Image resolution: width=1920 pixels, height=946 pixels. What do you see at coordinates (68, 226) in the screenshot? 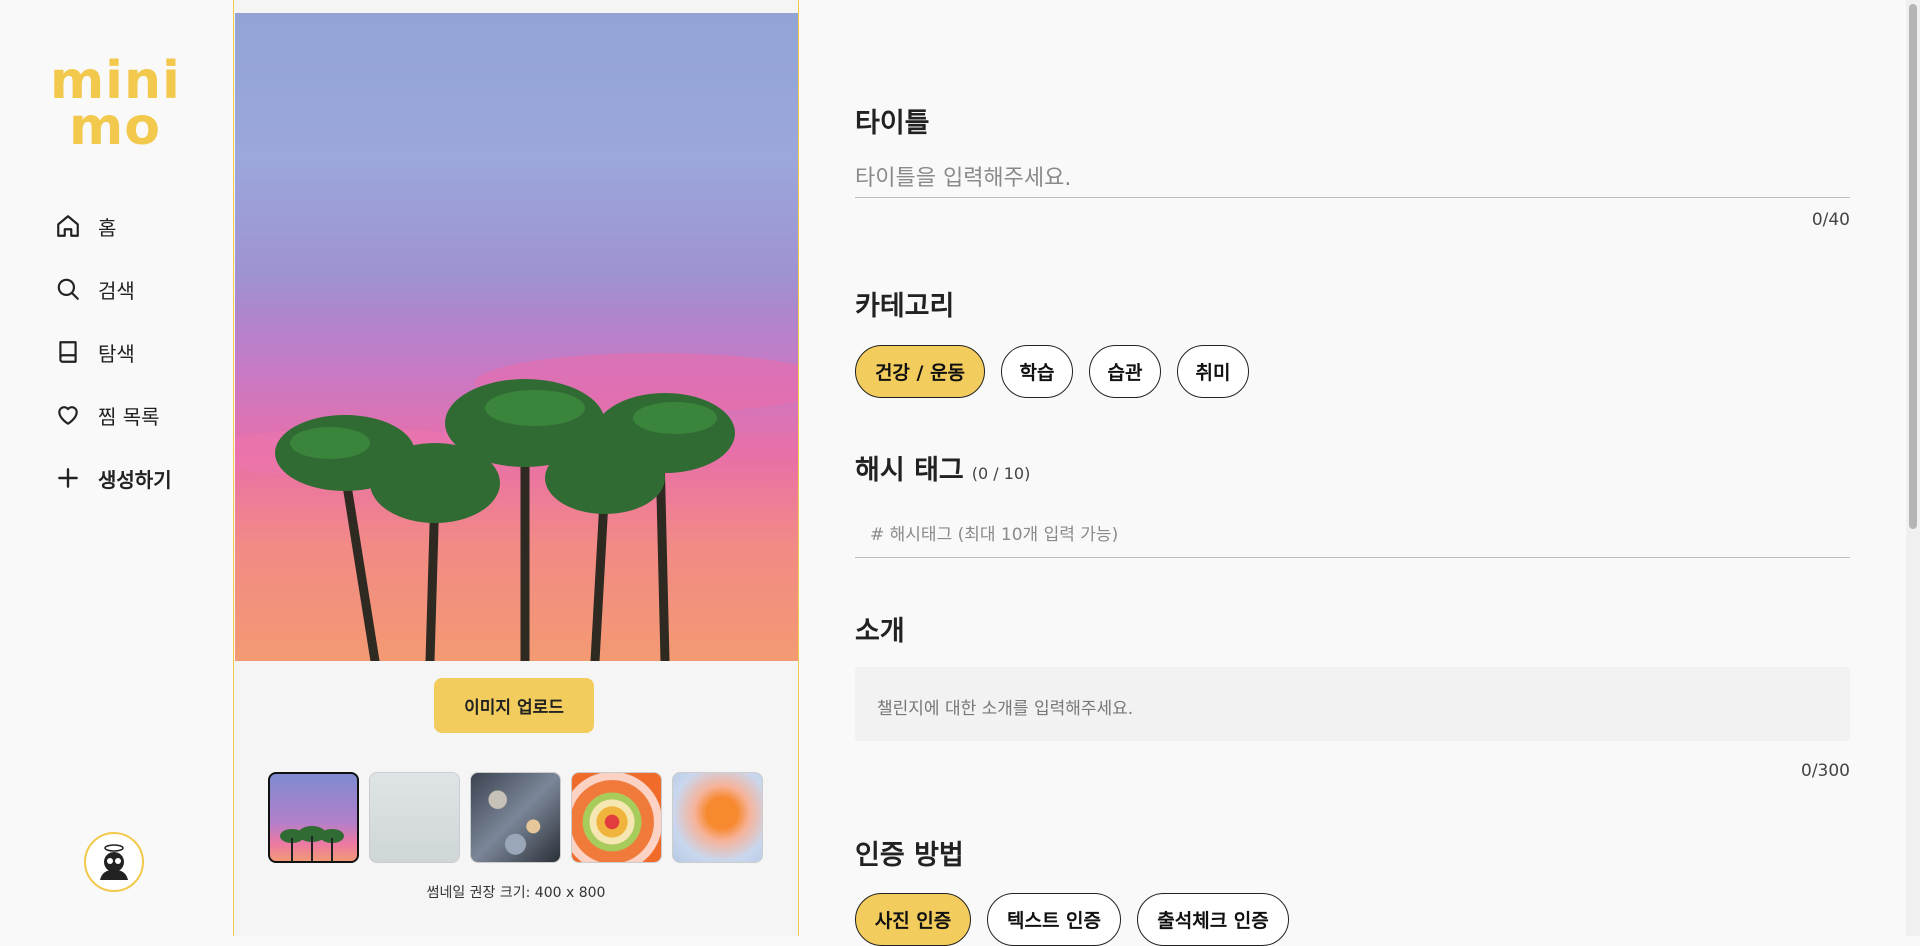
I see `home-icon` at bounding box center [68, 226].